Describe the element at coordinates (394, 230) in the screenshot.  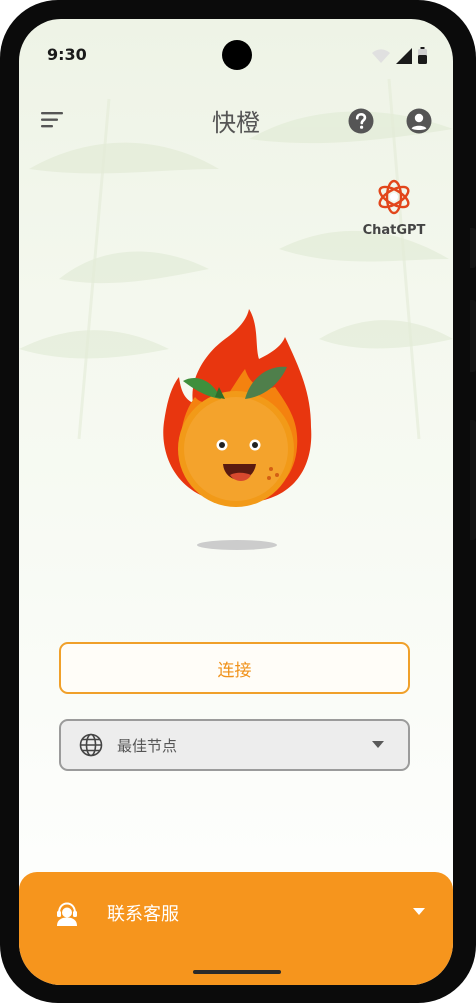
I see `chatgpt-label: ChatGPT` at that location.